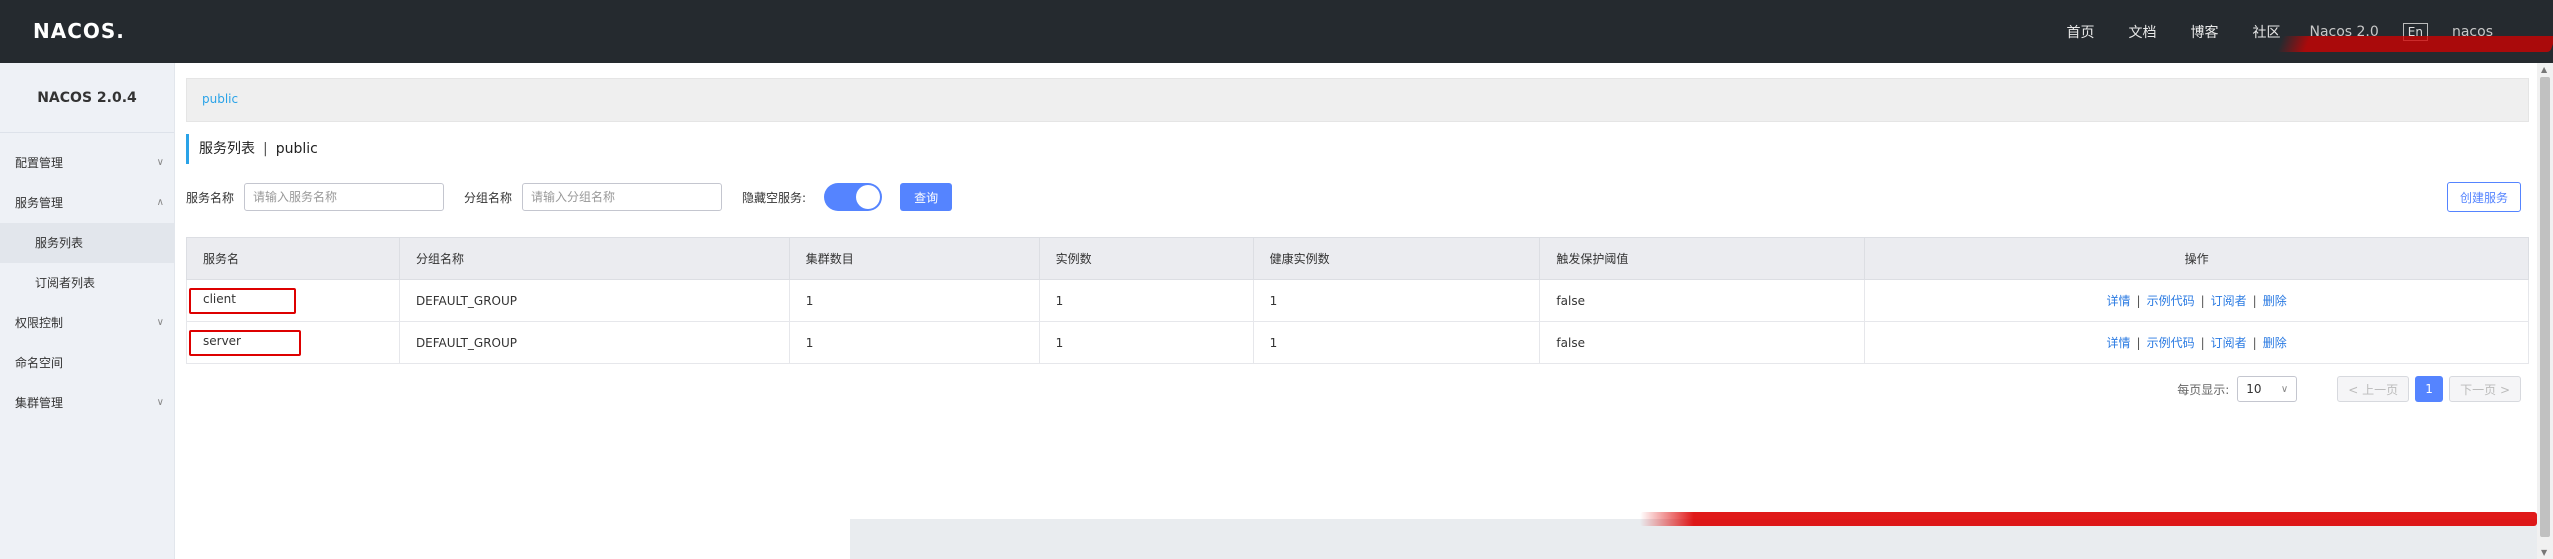 This screenshot has height=559, width=2553. Describe the element at coordinates (2080, 32) in the screenshot. I see `nav-home: 首页` at that location.